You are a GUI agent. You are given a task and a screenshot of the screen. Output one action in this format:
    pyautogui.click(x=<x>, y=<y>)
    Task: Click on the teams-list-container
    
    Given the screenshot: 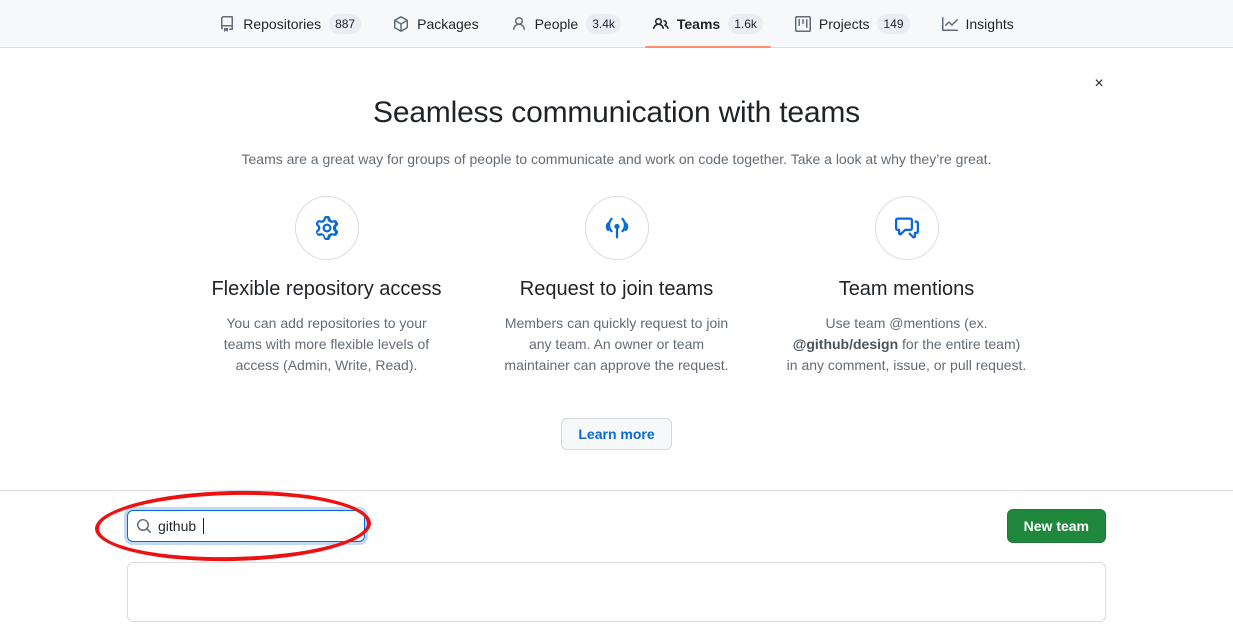 What is the action you would take?
    pyautogui.click(x=616, y=592)
    